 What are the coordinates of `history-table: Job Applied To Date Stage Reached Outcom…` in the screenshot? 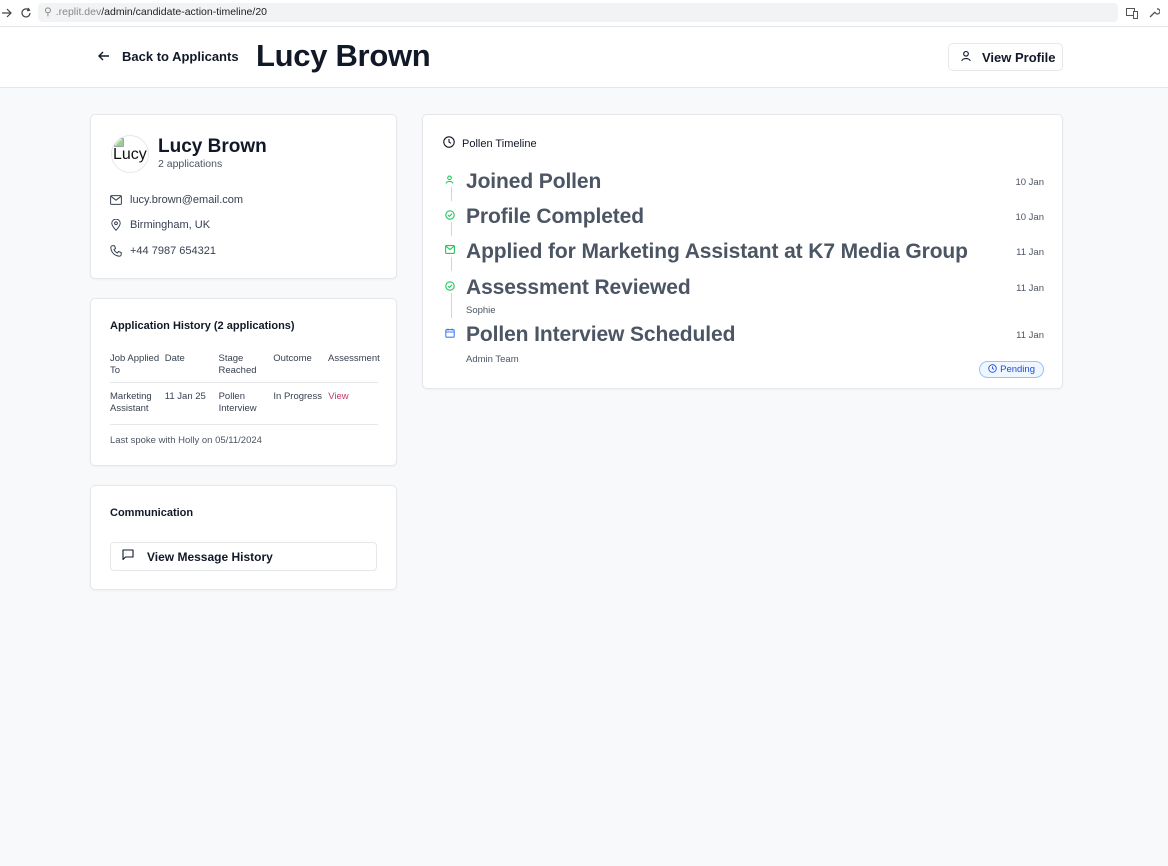 It's located at (245, 389).